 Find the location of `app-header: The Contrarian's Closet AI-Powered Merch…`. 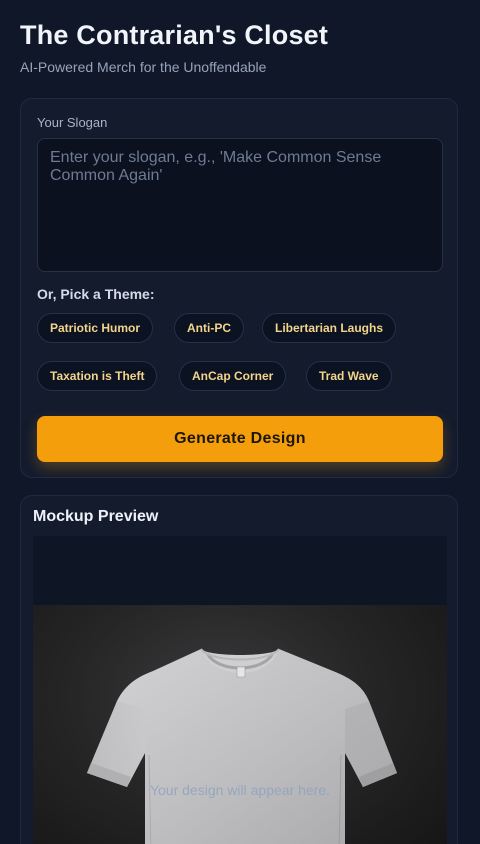

app-header: The Contrarian's Closet AI-Powered Merch… is located at coordinates (174, 47).